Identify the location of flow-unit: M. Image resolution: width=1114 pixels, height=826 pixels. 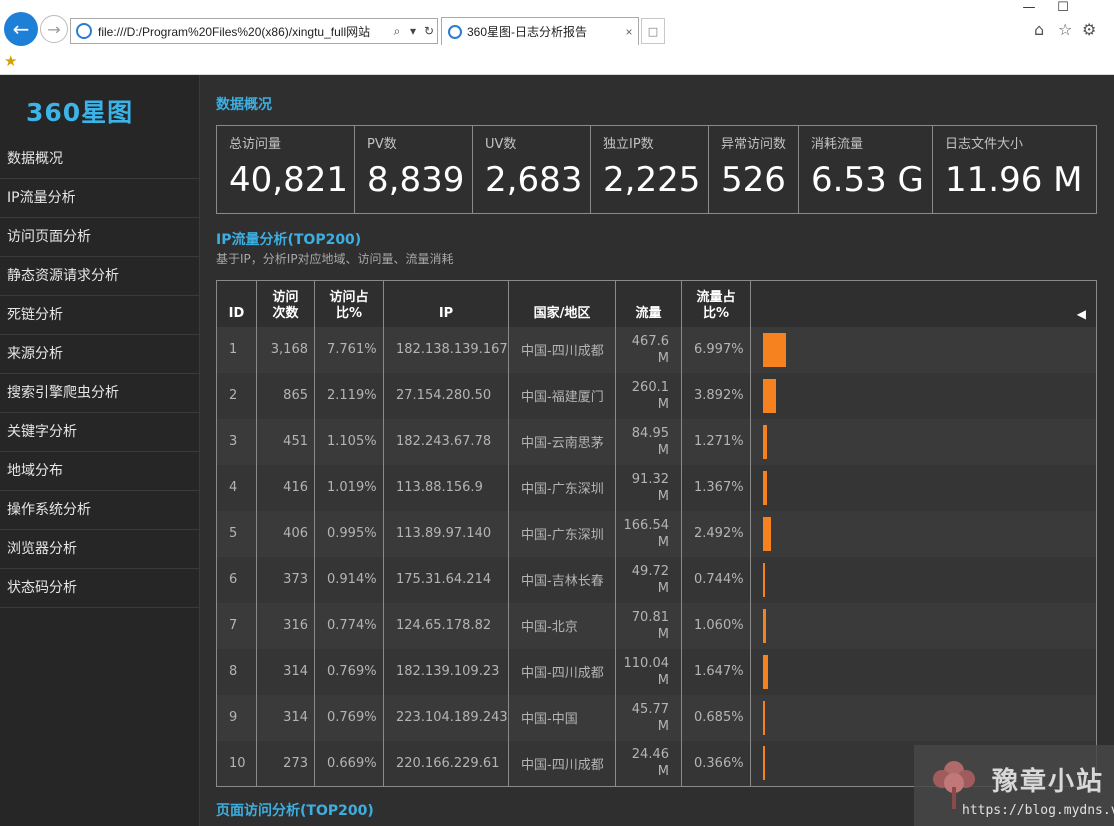
(663, 634).